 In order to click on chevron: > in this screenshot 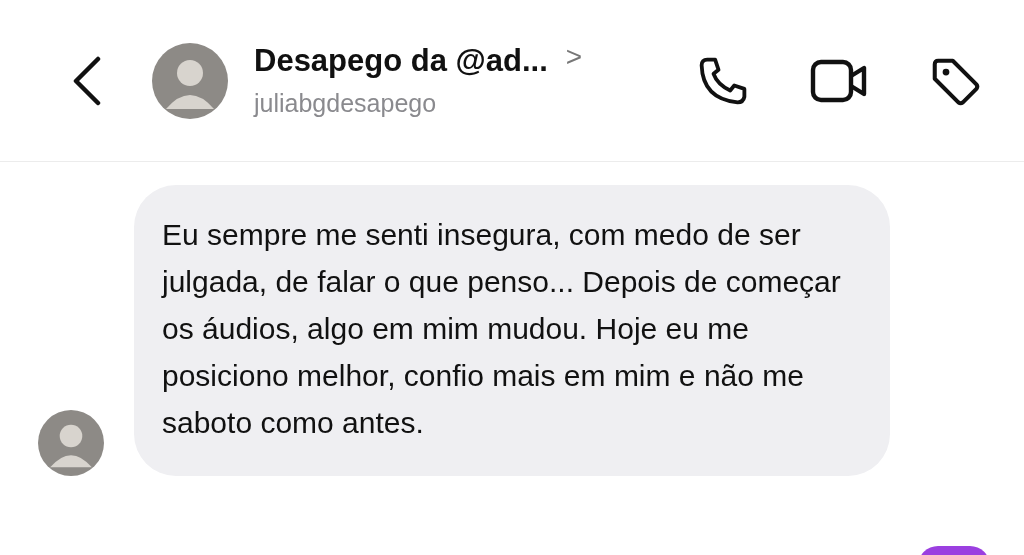, I will do `click(574, 57)`.